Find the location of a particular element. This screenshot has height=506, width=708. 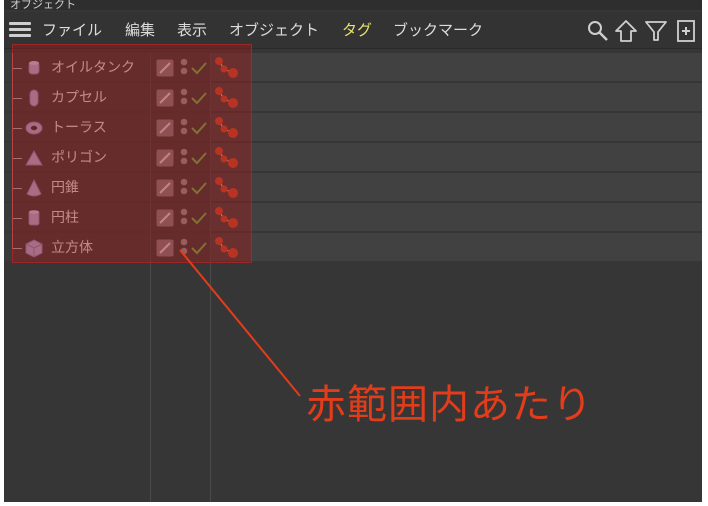

menu-file: ファイル is located at coordinates (72, 30).